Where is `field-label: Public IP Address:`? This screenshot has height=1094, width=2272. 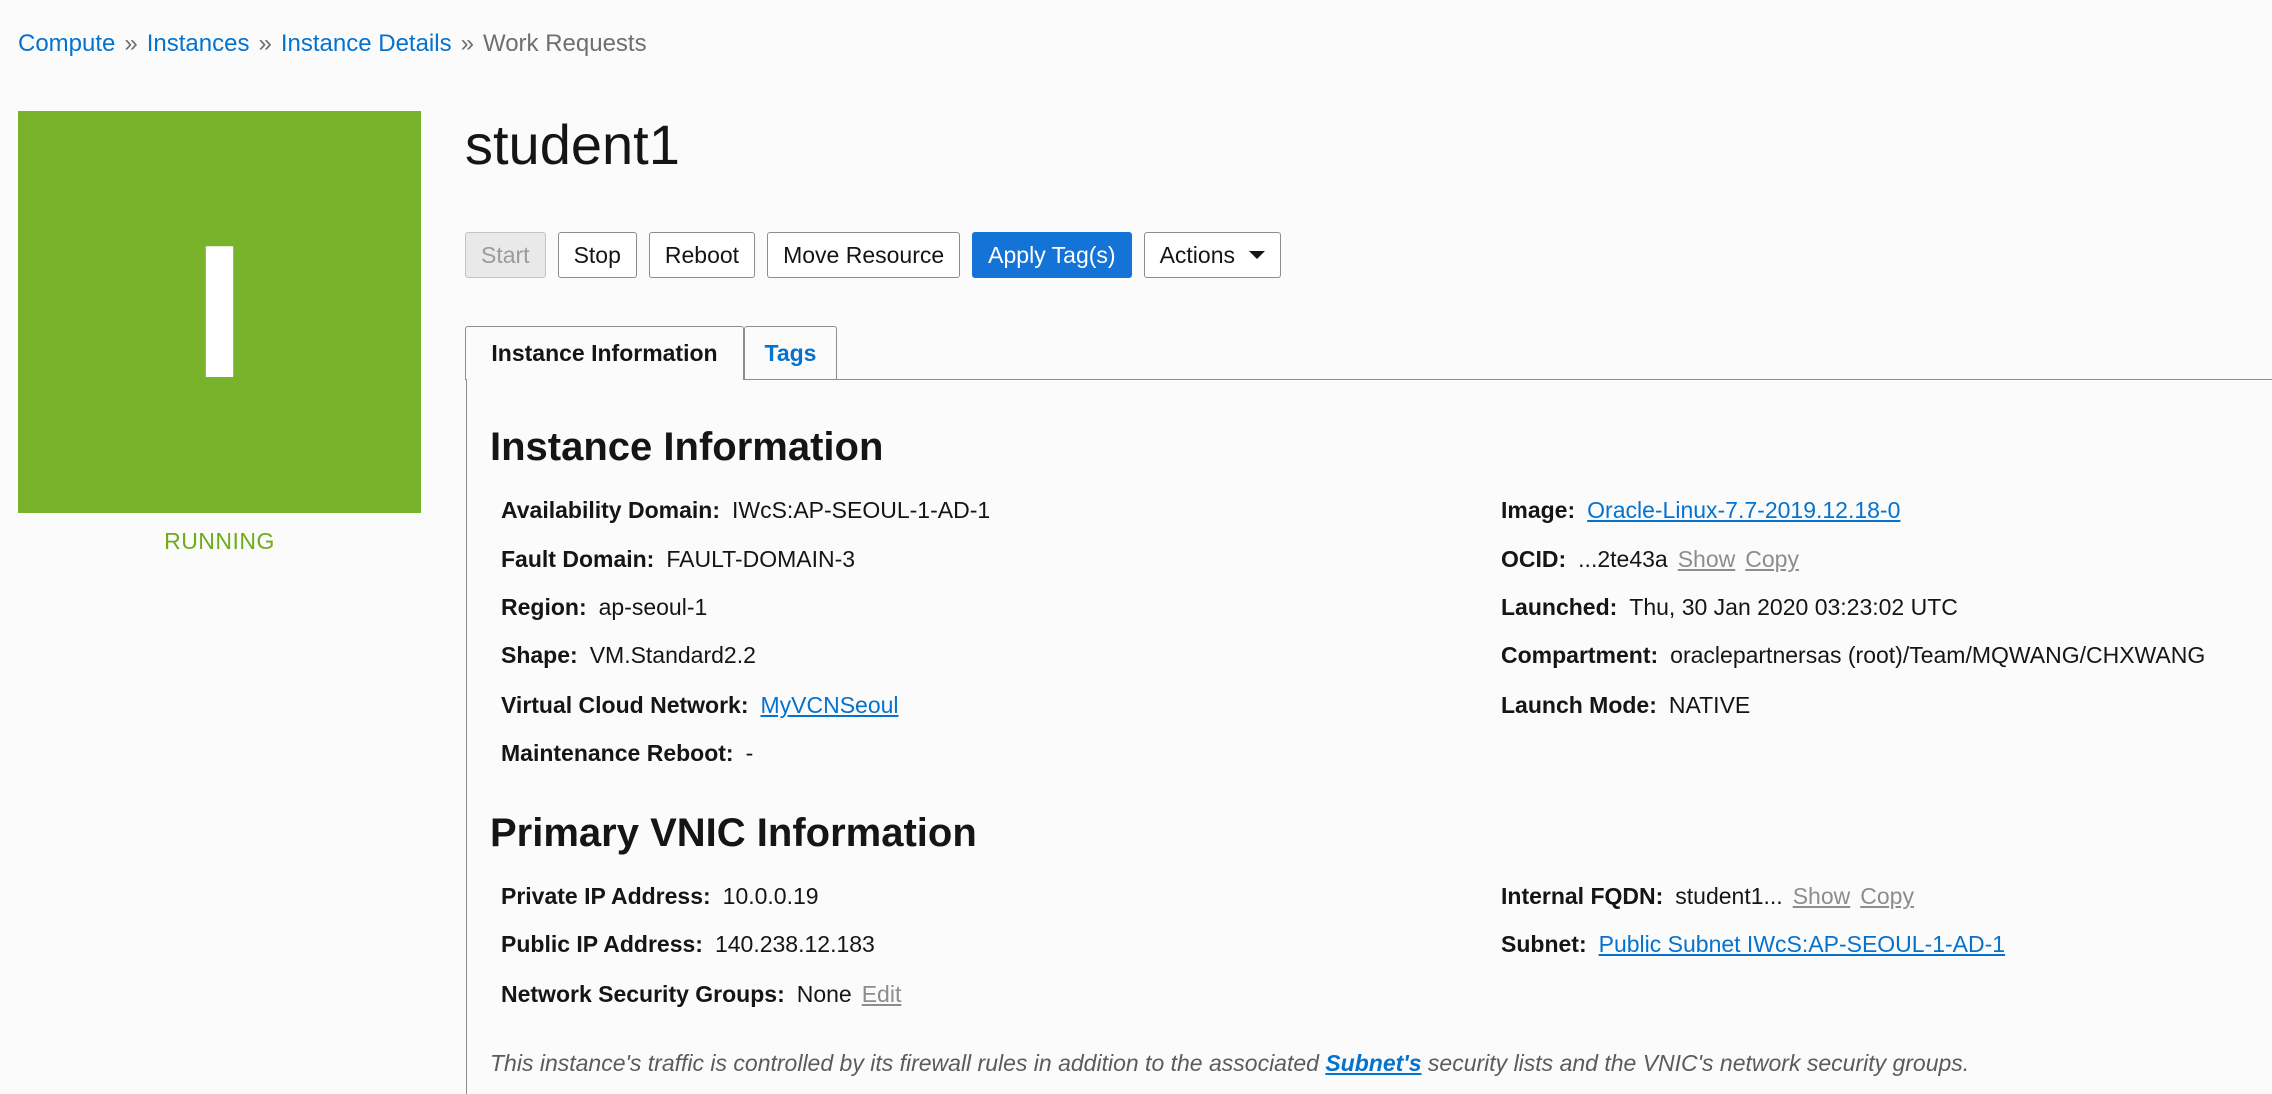 field-label: Public IP Address: is located at coordinates (602, 944).